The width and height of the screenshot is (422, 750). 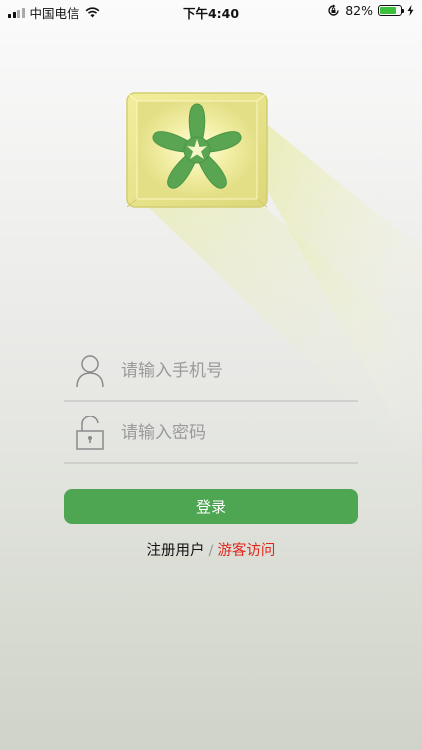 What do you see at coordinates (236, 433) in the screenshot?
I see `password-input` at bounding box center [236, 433].